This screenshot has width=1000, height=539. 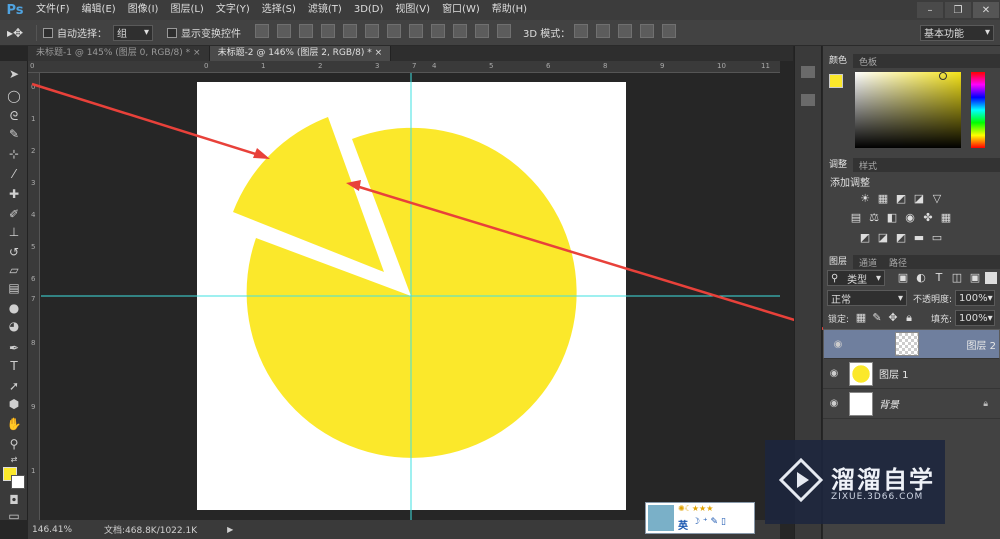 What do you see at coordinates (877, 318) in the screenshot?
I see `lock-image-icon: ✎` at bounding box center [877, 318].